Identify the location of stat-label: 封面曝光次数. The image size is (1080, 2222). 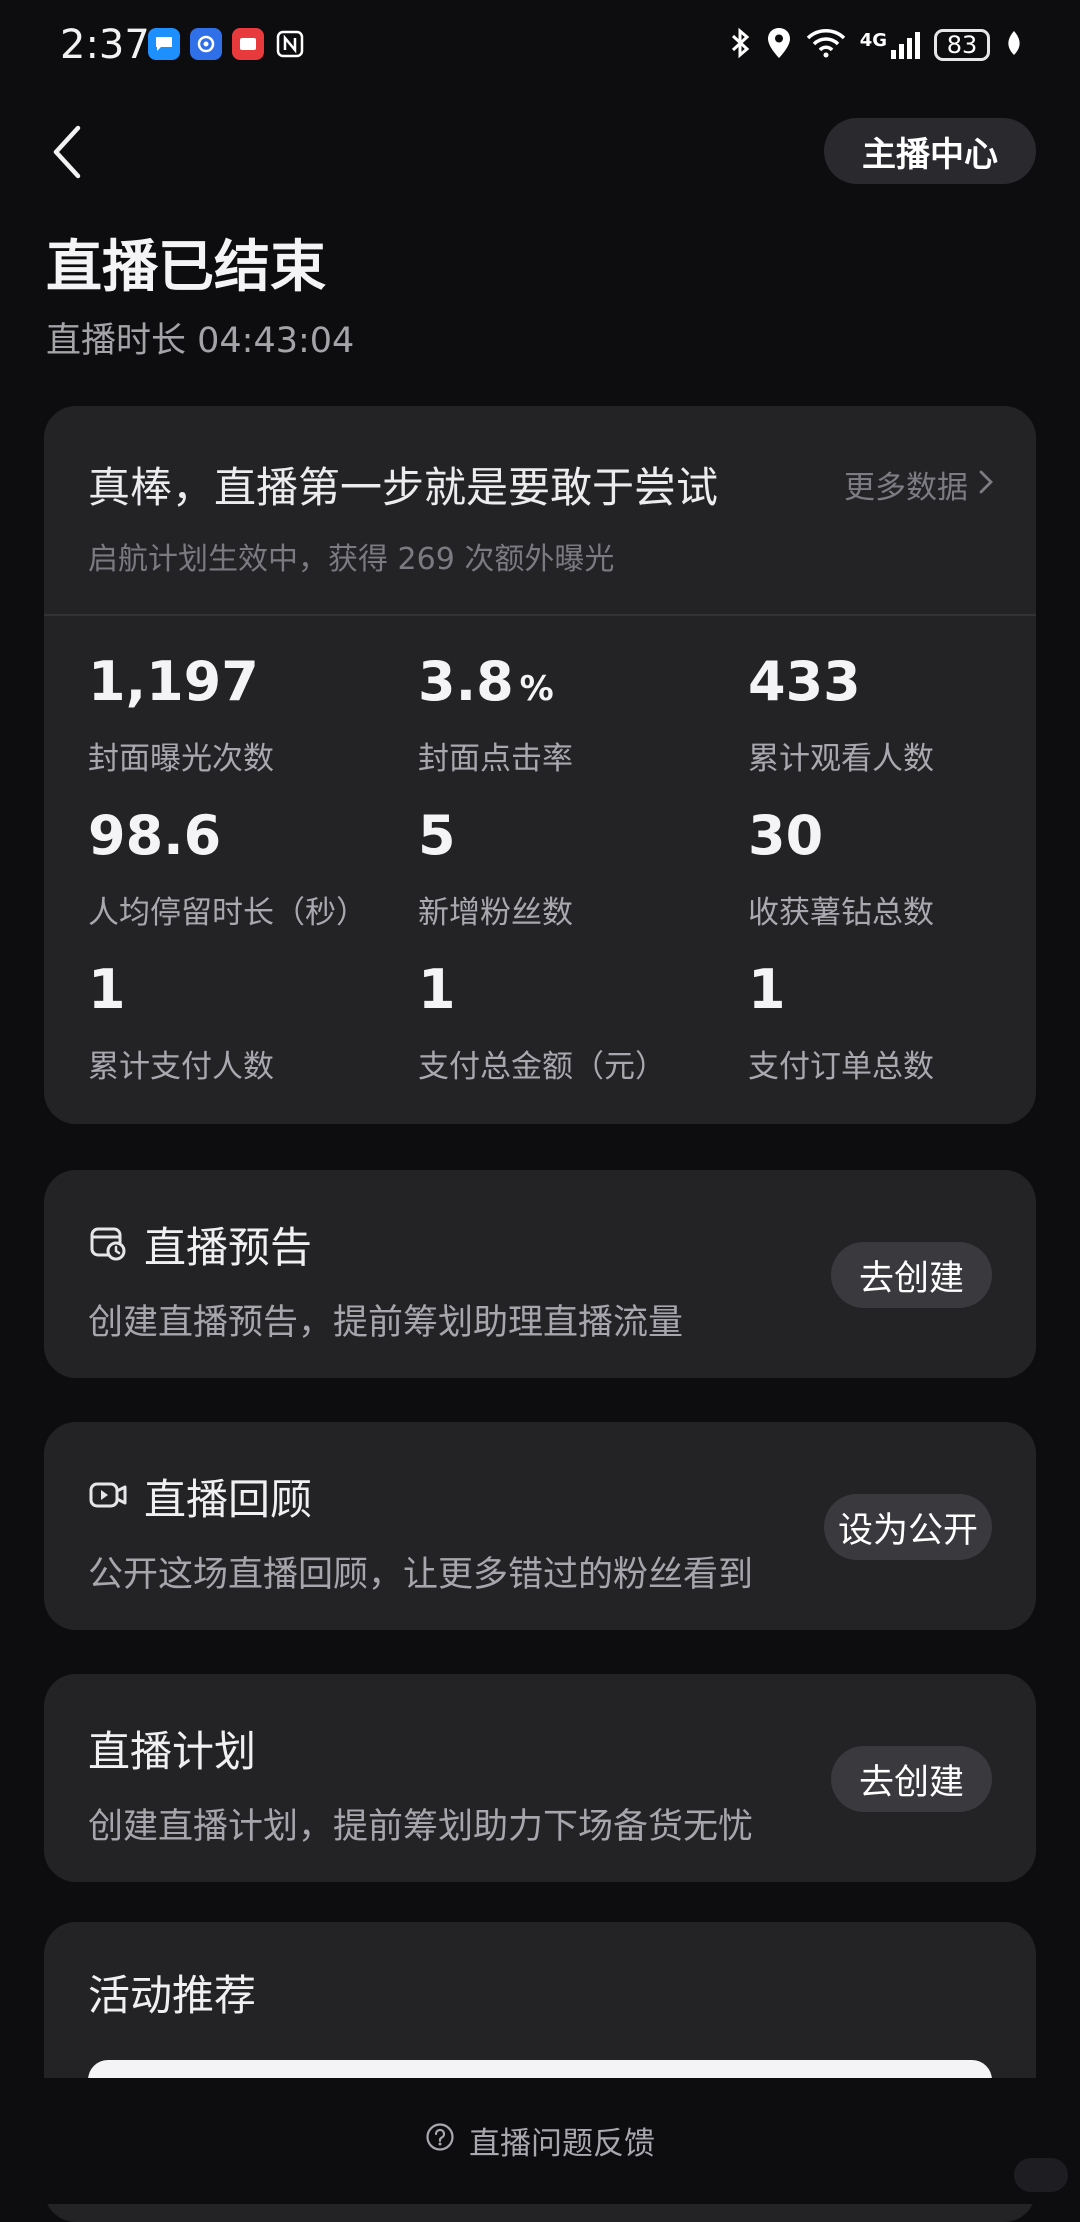
(181, 759).